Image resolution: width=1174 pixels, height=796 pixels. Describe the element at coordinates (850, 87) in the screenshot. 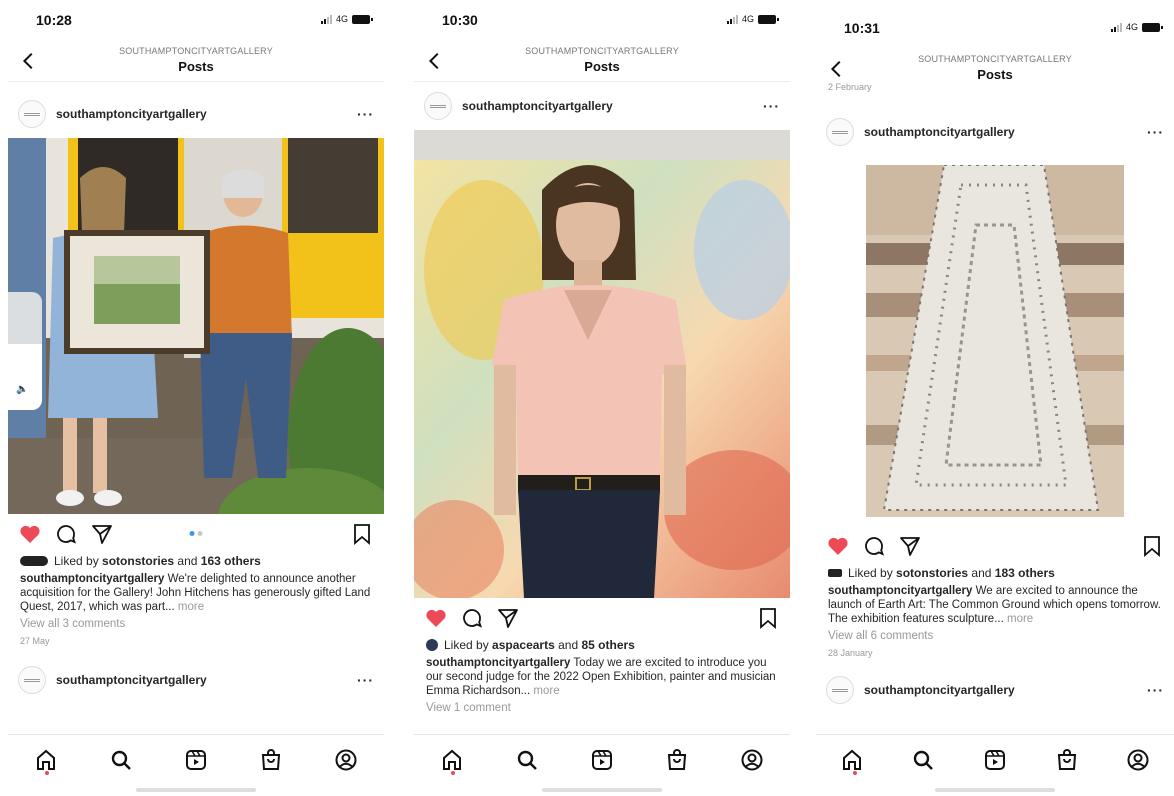

I see `previous-post-date: 2 February` at that location.